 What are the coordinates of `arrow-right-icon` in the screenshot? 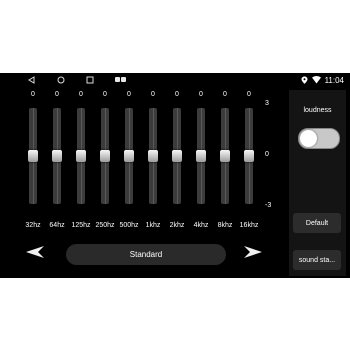 It's located at (253, 252).